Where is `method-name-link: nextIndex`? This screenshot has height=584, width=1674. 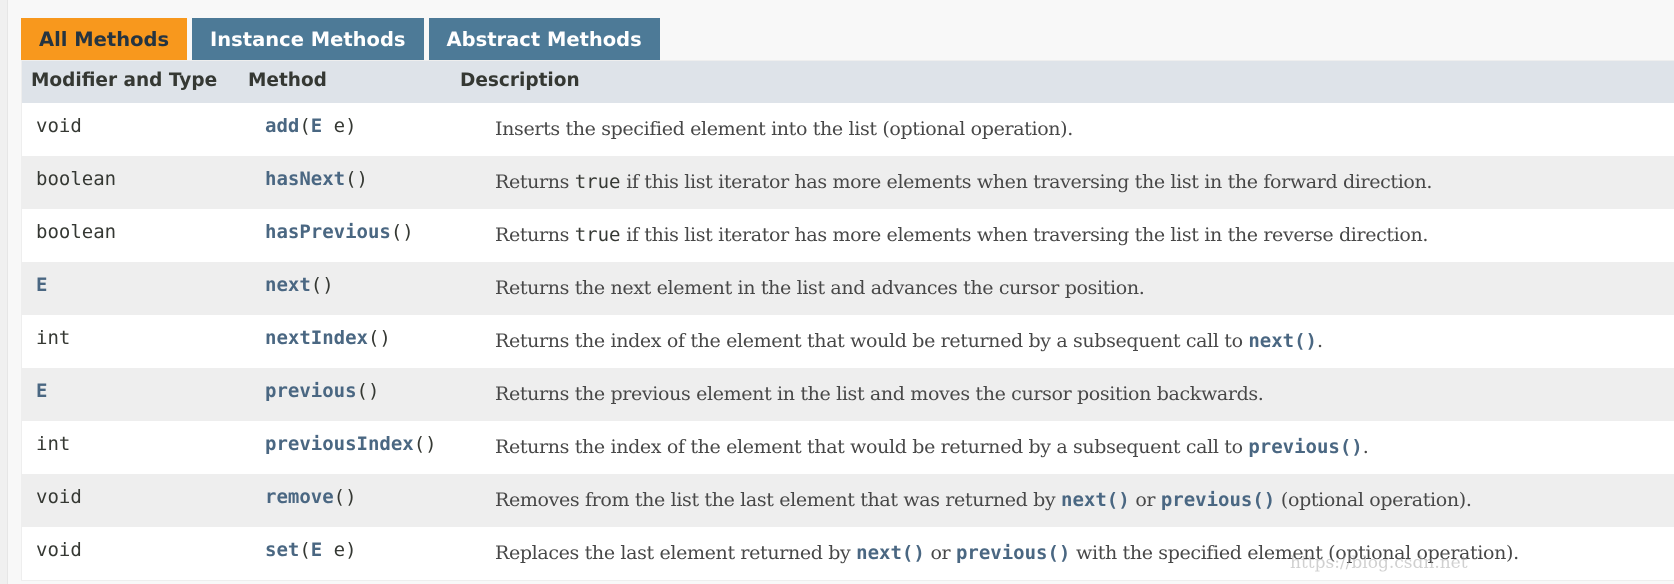 method-name-link: nextIndex is located at coordinates (316, 338).